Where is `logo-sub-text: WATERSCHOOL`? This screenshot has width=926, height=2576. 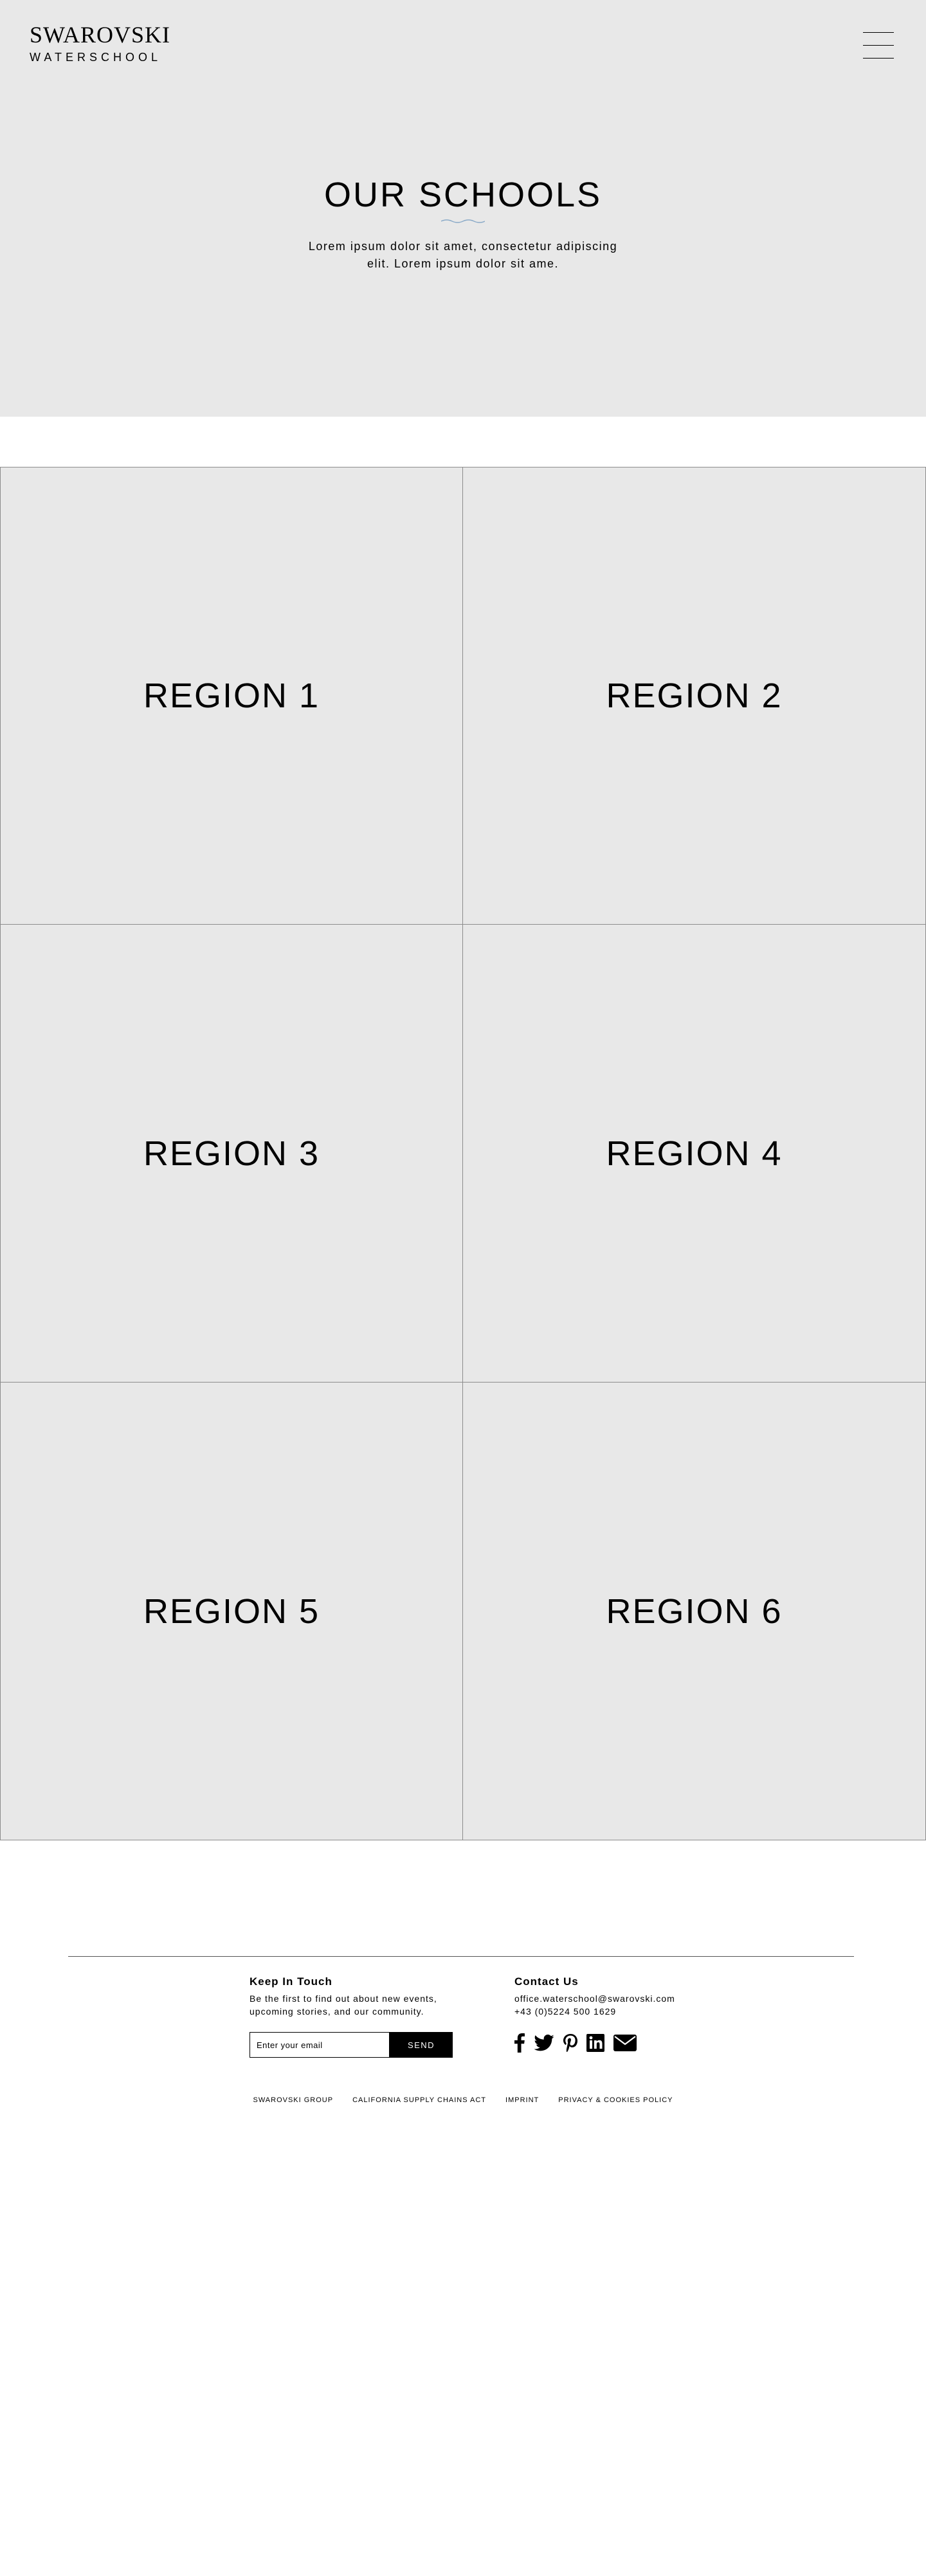
logo-sub-text: WATERSCHOOL is located at coordinates (96, 57).